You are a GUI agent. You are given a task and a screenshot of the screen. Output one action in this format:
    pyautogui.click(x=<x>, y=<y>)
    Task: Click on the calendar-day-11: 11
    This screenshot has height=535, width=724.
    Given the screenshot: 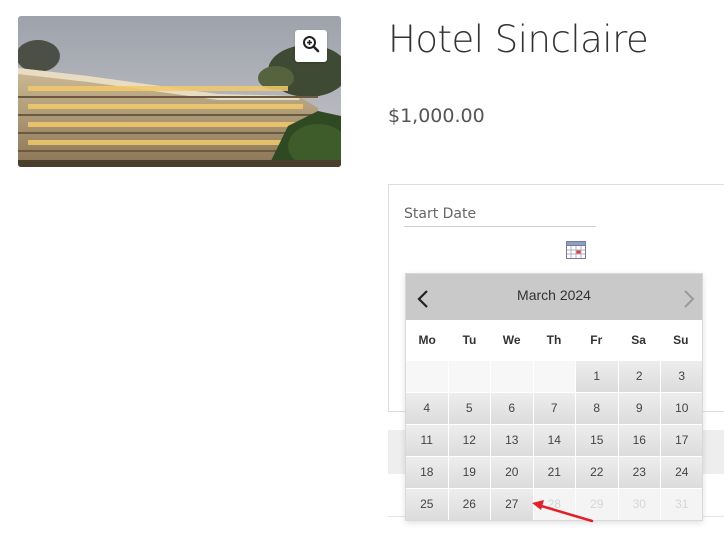 What is the action you would take?
    pyautogui.click(x=427, y=441)
    